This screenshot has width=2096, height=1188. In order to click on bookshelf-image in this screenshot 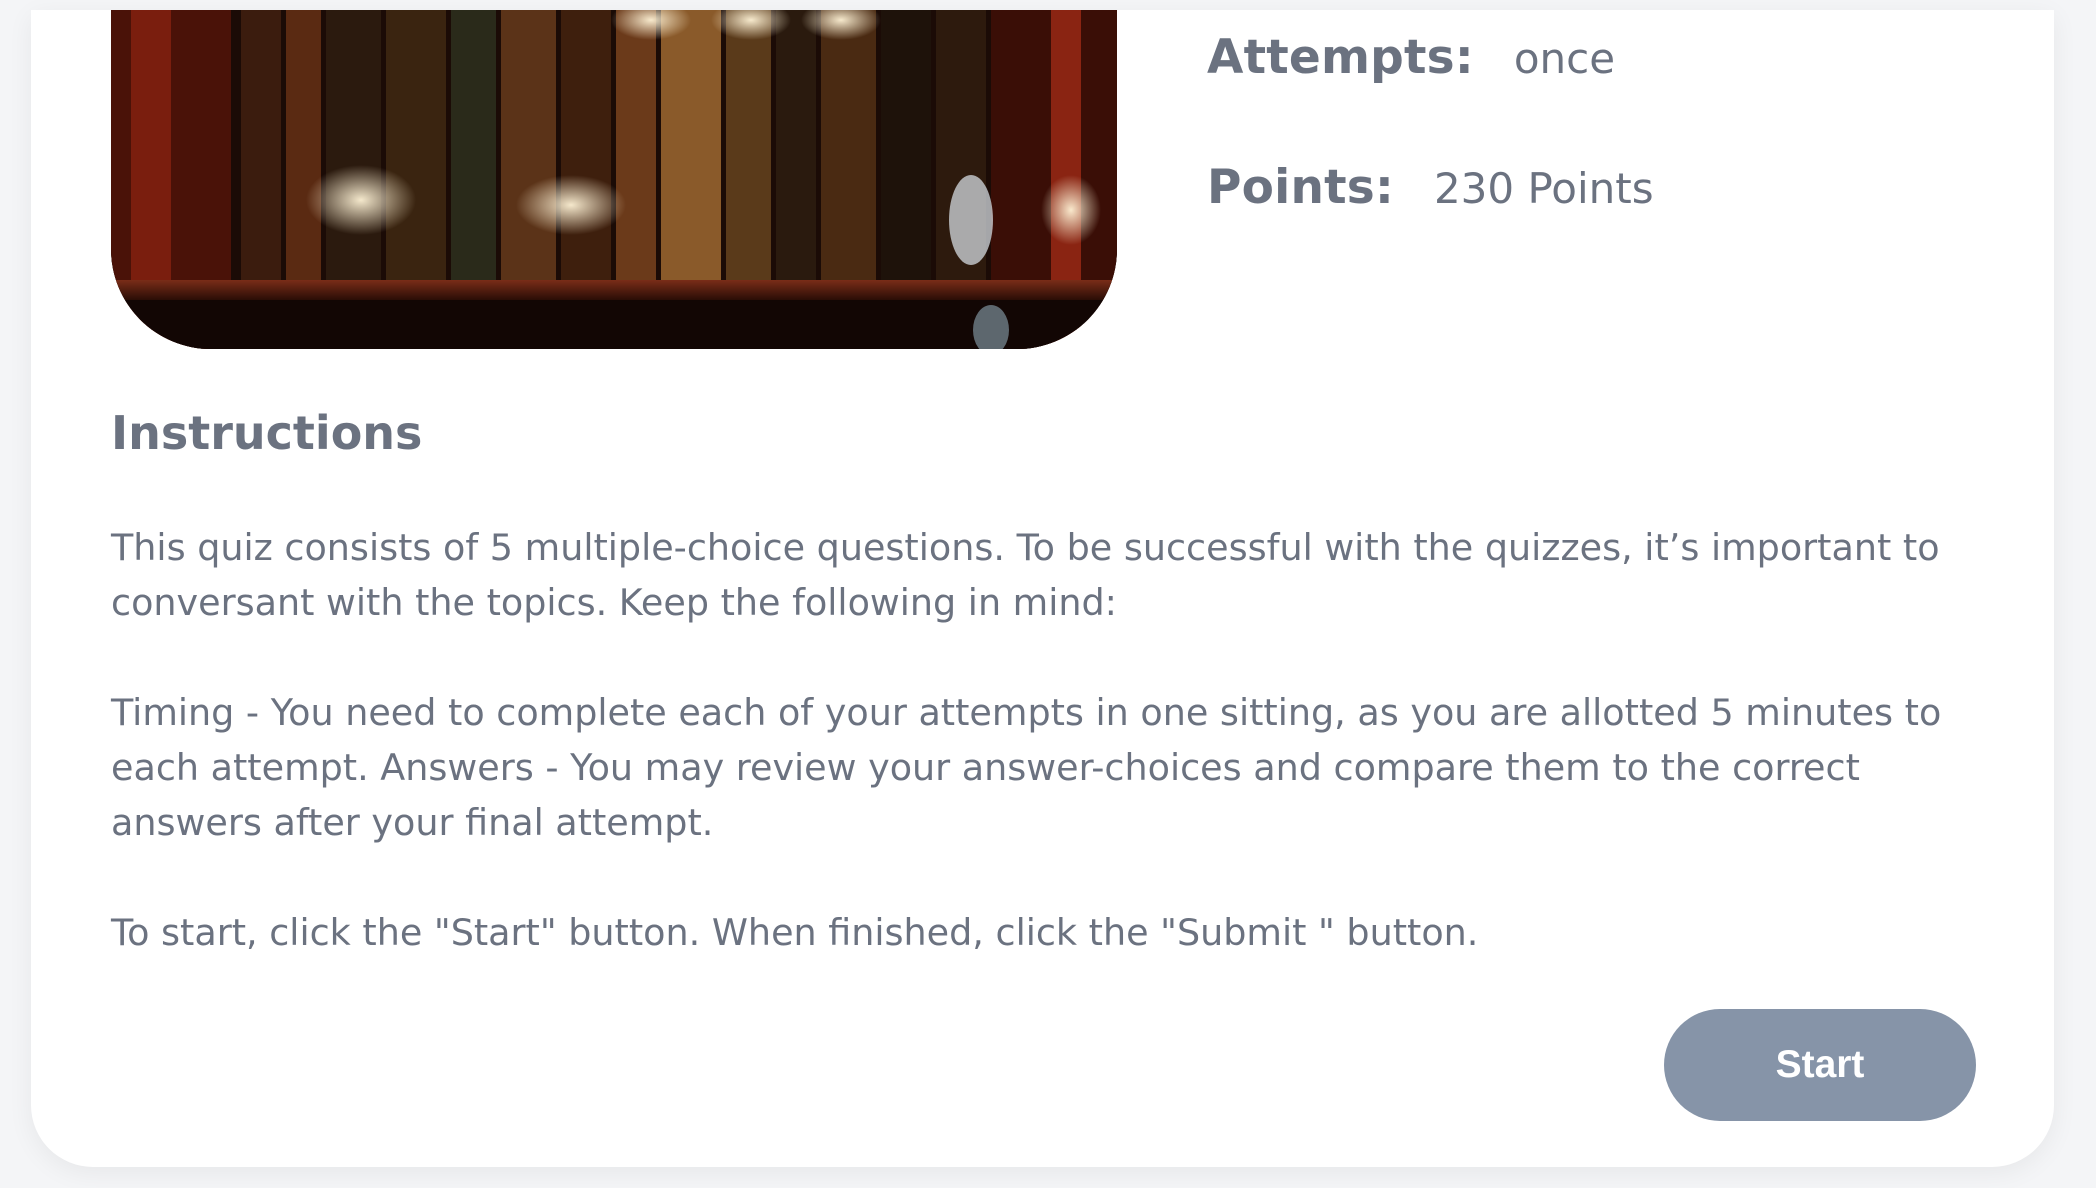, I will do `click(614, 179)`.